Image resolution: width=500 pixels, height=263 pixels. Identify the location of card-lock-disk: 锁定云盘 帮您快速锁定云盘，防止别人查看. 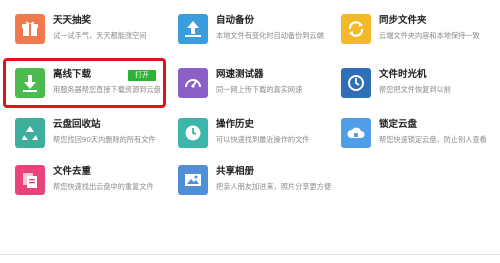
(416, 138).